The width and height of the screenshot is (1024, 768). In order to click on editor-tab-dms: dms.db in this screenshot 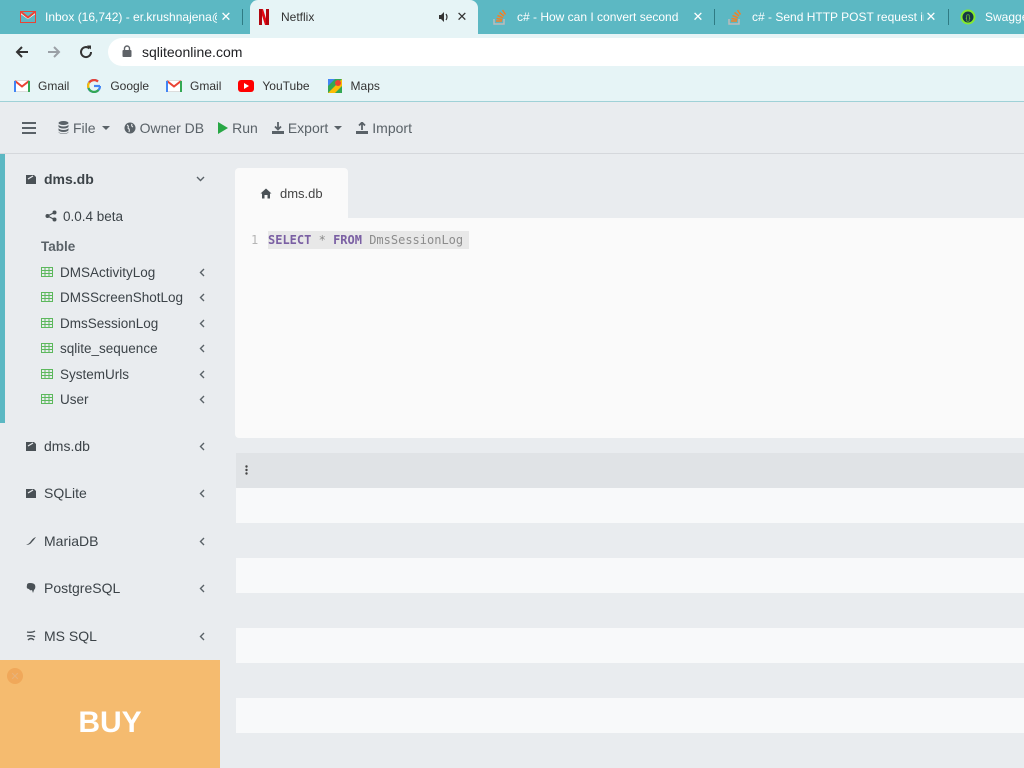, I will do `click(291, 193)`.